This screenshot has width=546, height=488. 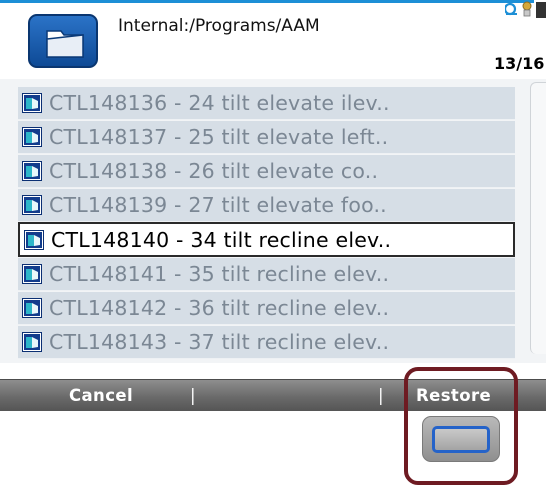 I want to click on list-item-label: CTL148136 - 24 tilt elevate ilev.., so click(x=219, y=103).